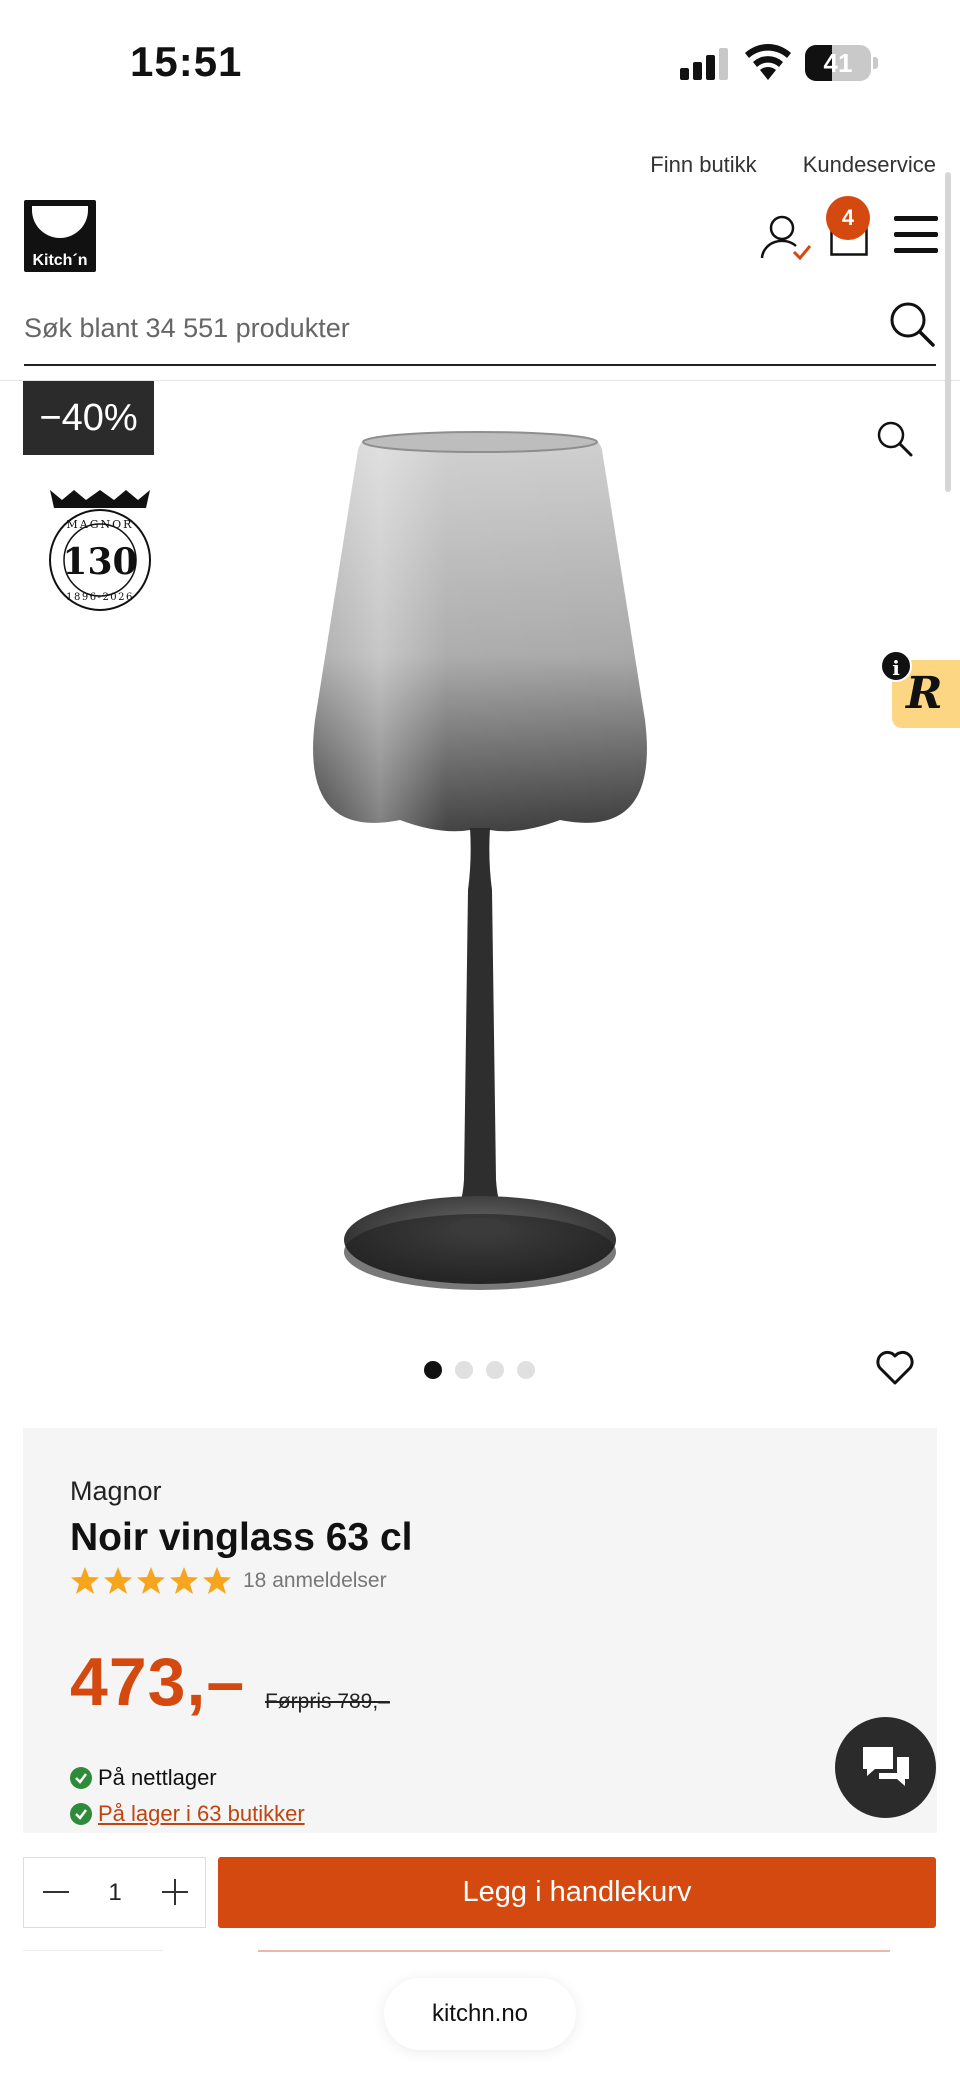  Describe the element at coordinates (158, 1682) in the screenshot. I see `price: 473,–` at that location.